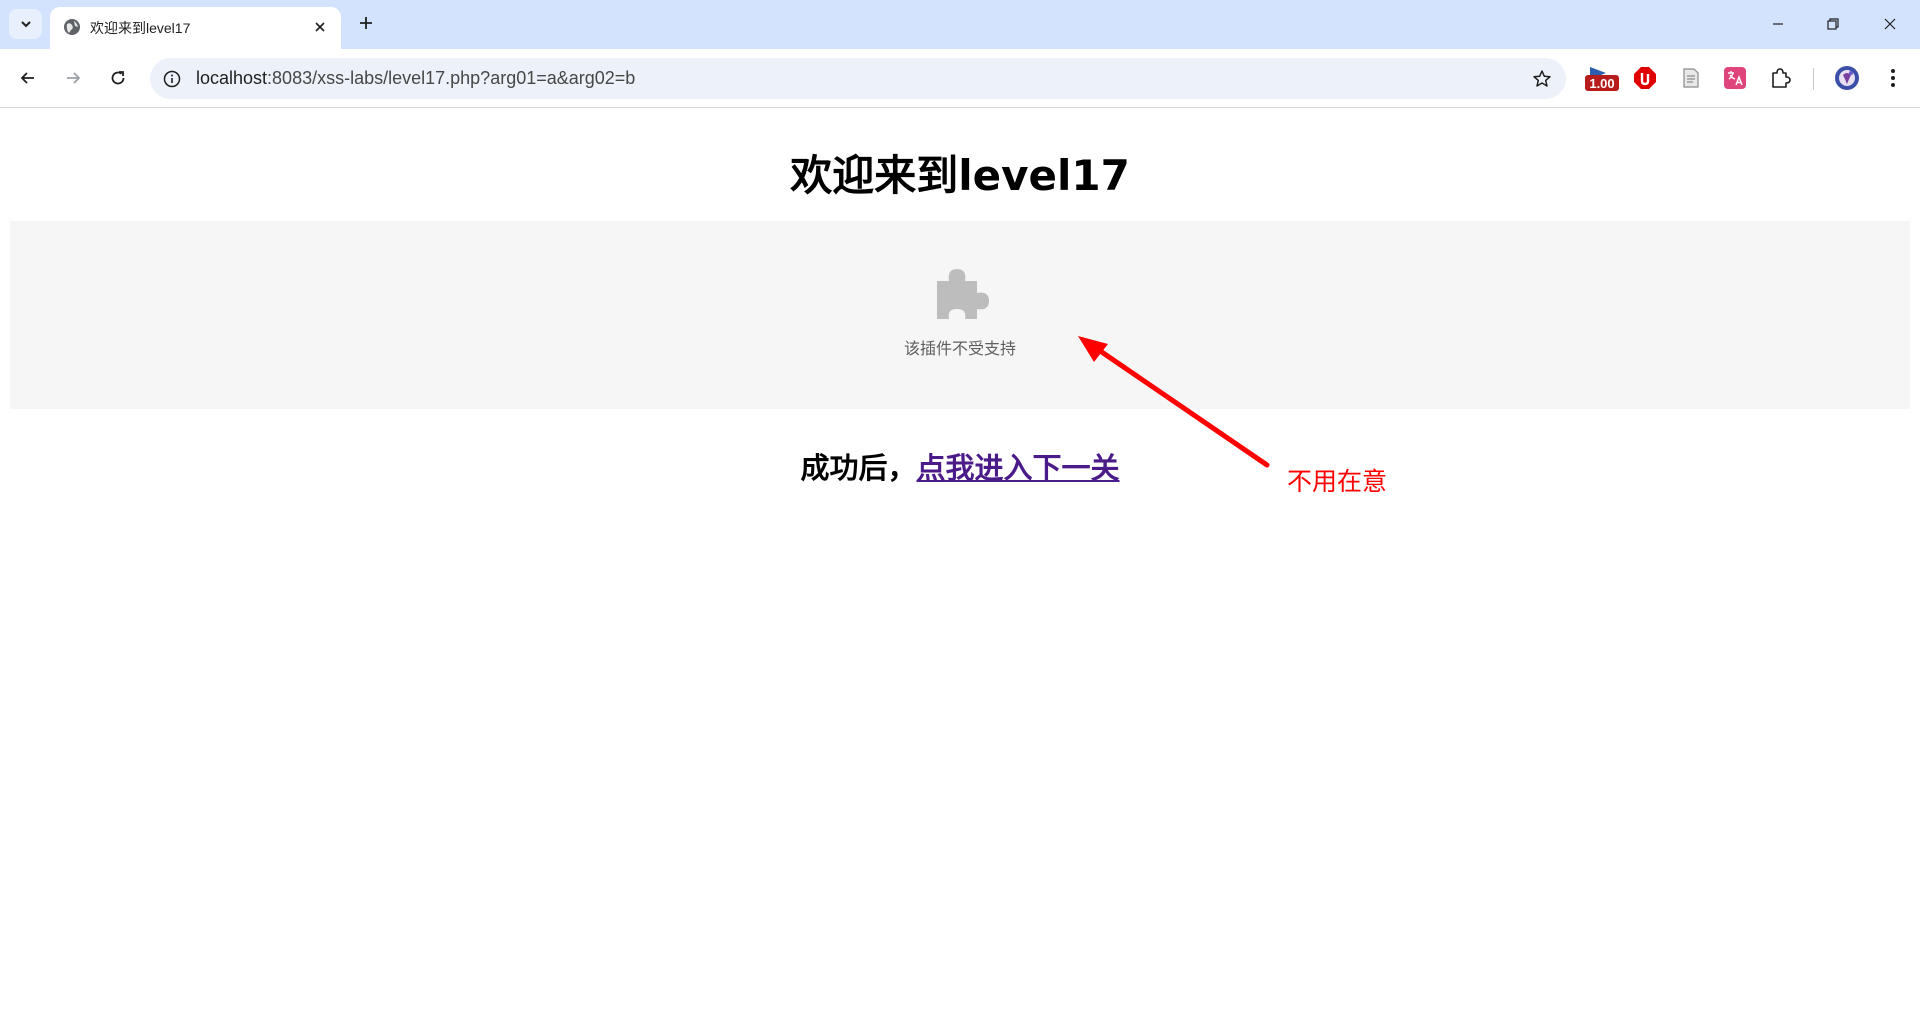  I want to click on site-info-button, so click(172, 79).